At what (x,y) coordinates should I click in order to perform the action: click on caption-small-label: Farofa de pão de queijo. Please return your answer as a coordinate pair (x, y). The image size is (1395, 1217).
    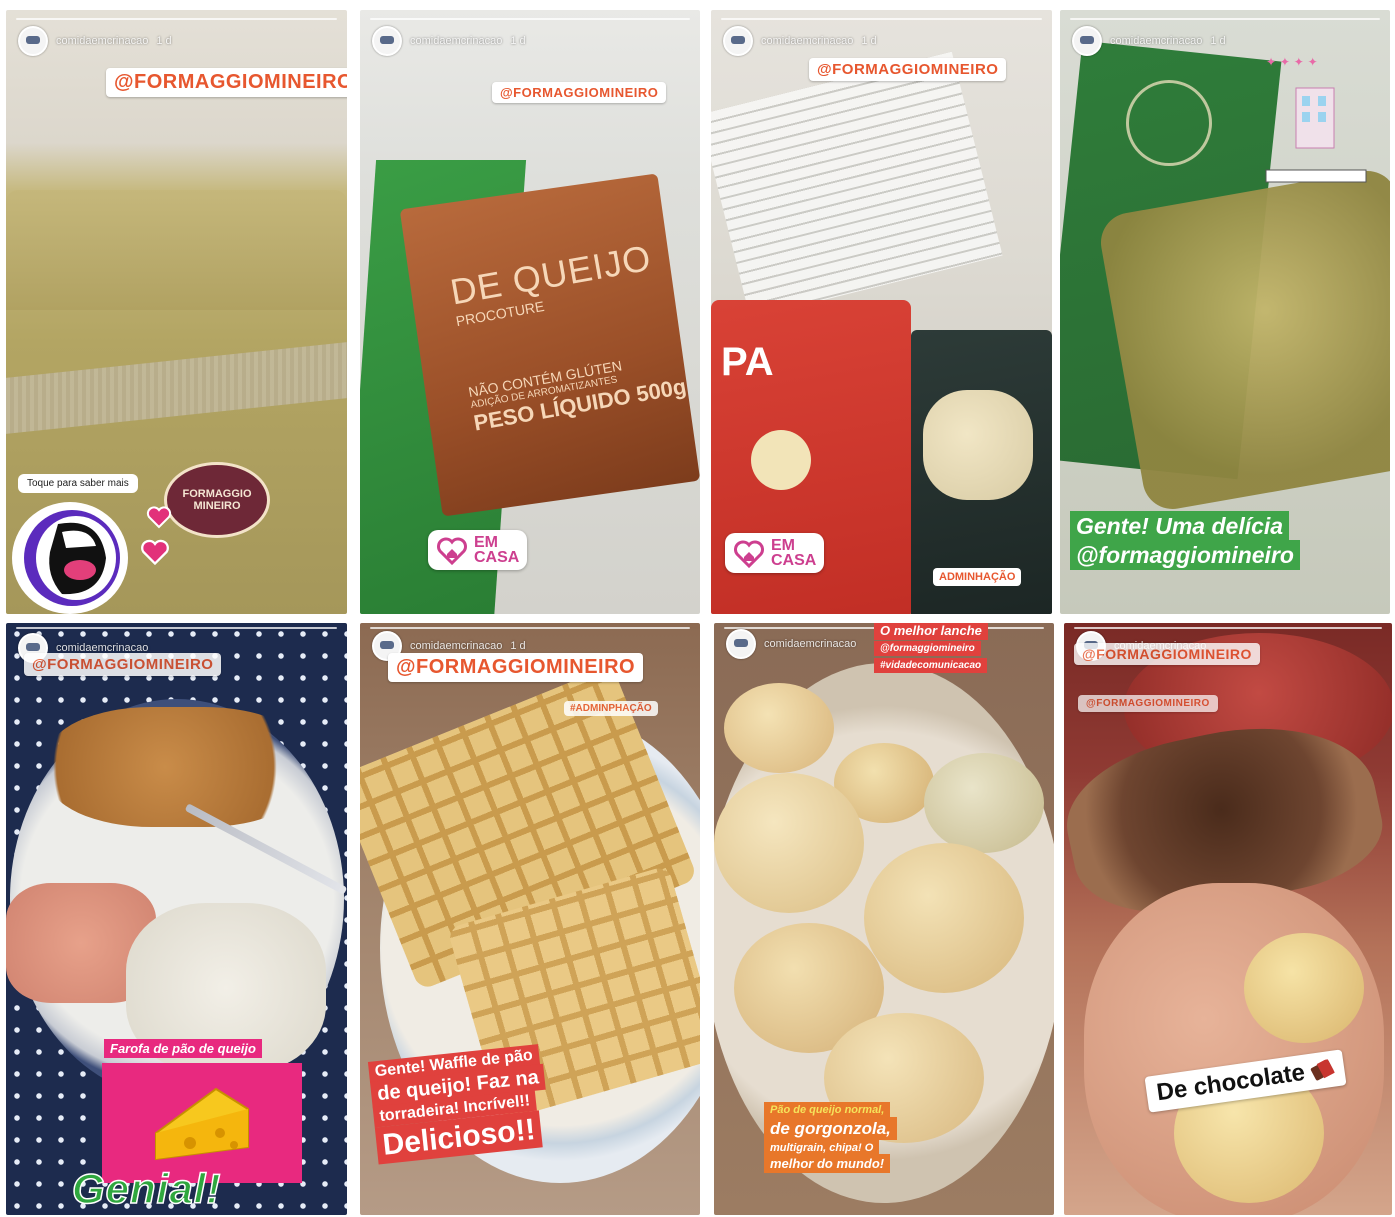
    Looking at the image, I should click on (183, 1048).